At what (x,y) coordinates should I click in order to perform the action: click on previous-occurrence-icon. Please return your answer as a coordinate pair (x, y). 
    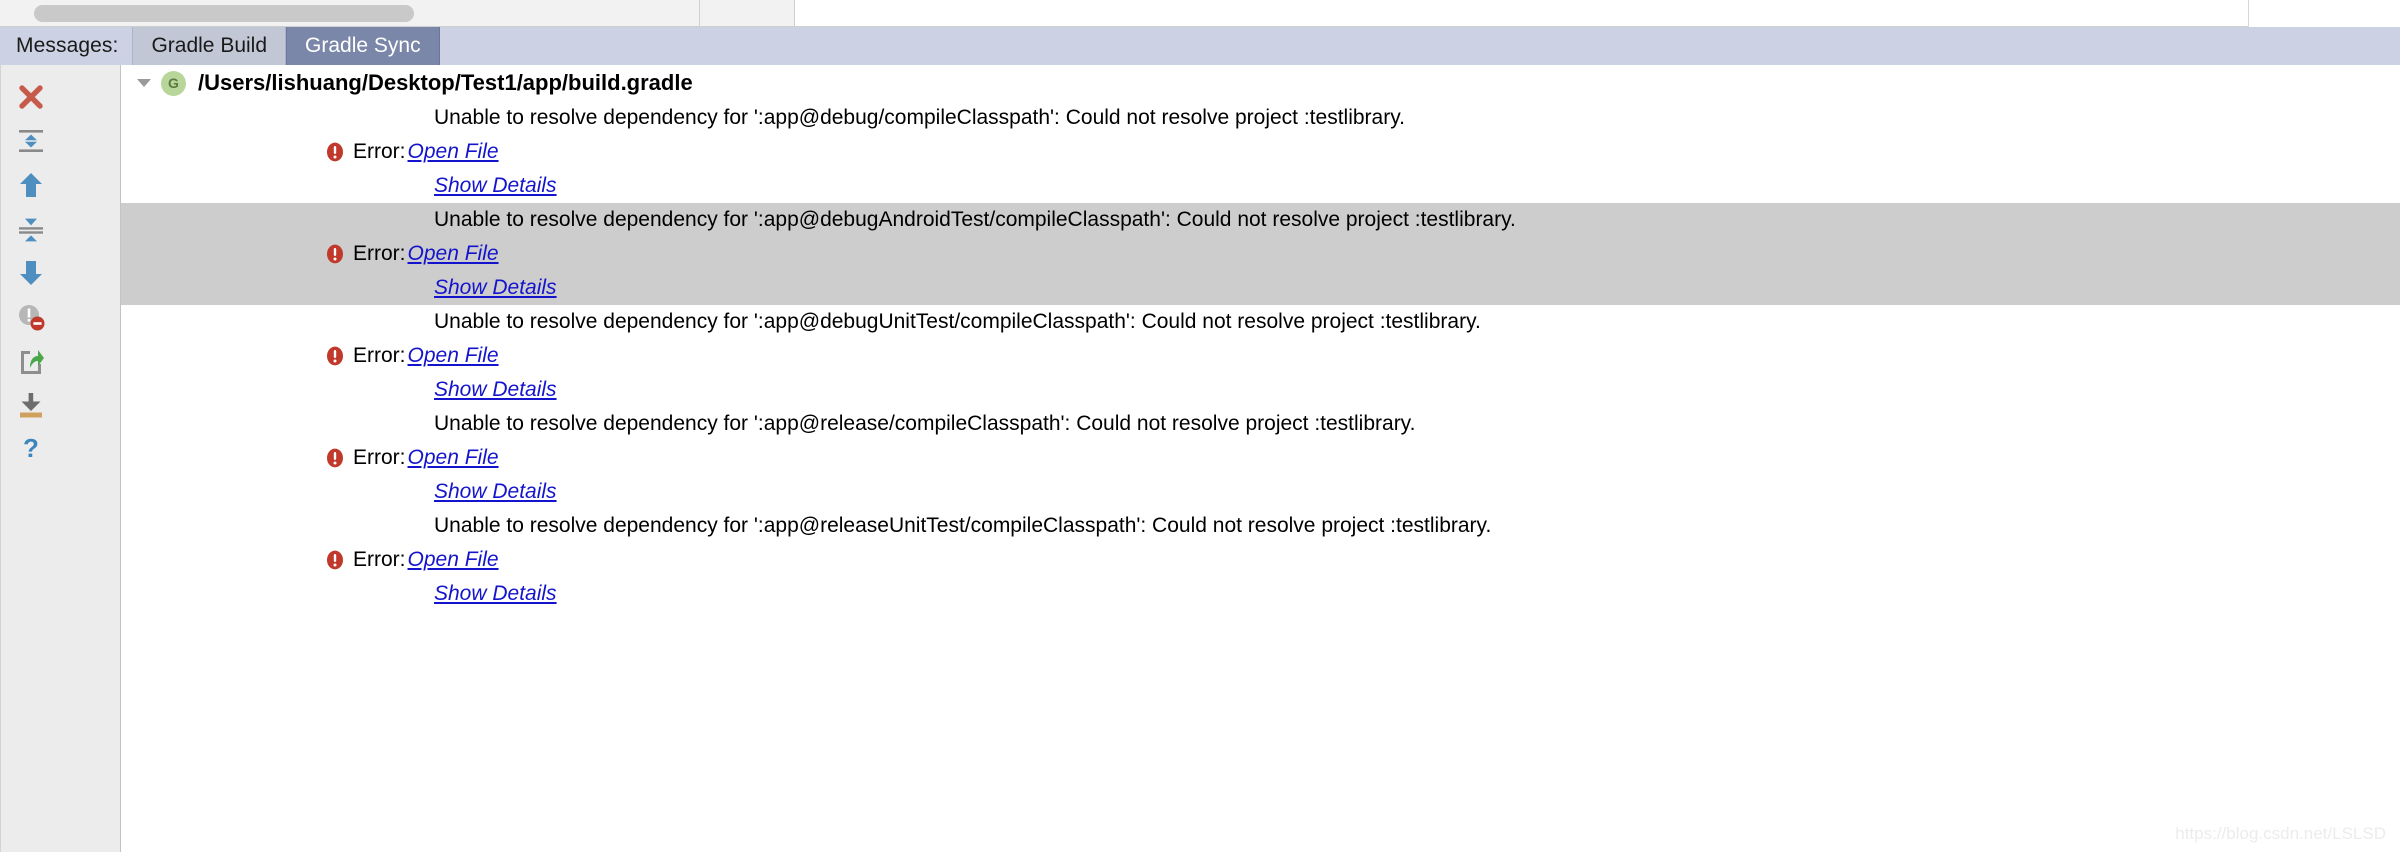
    Looking at the image, I should click on (31, 185).